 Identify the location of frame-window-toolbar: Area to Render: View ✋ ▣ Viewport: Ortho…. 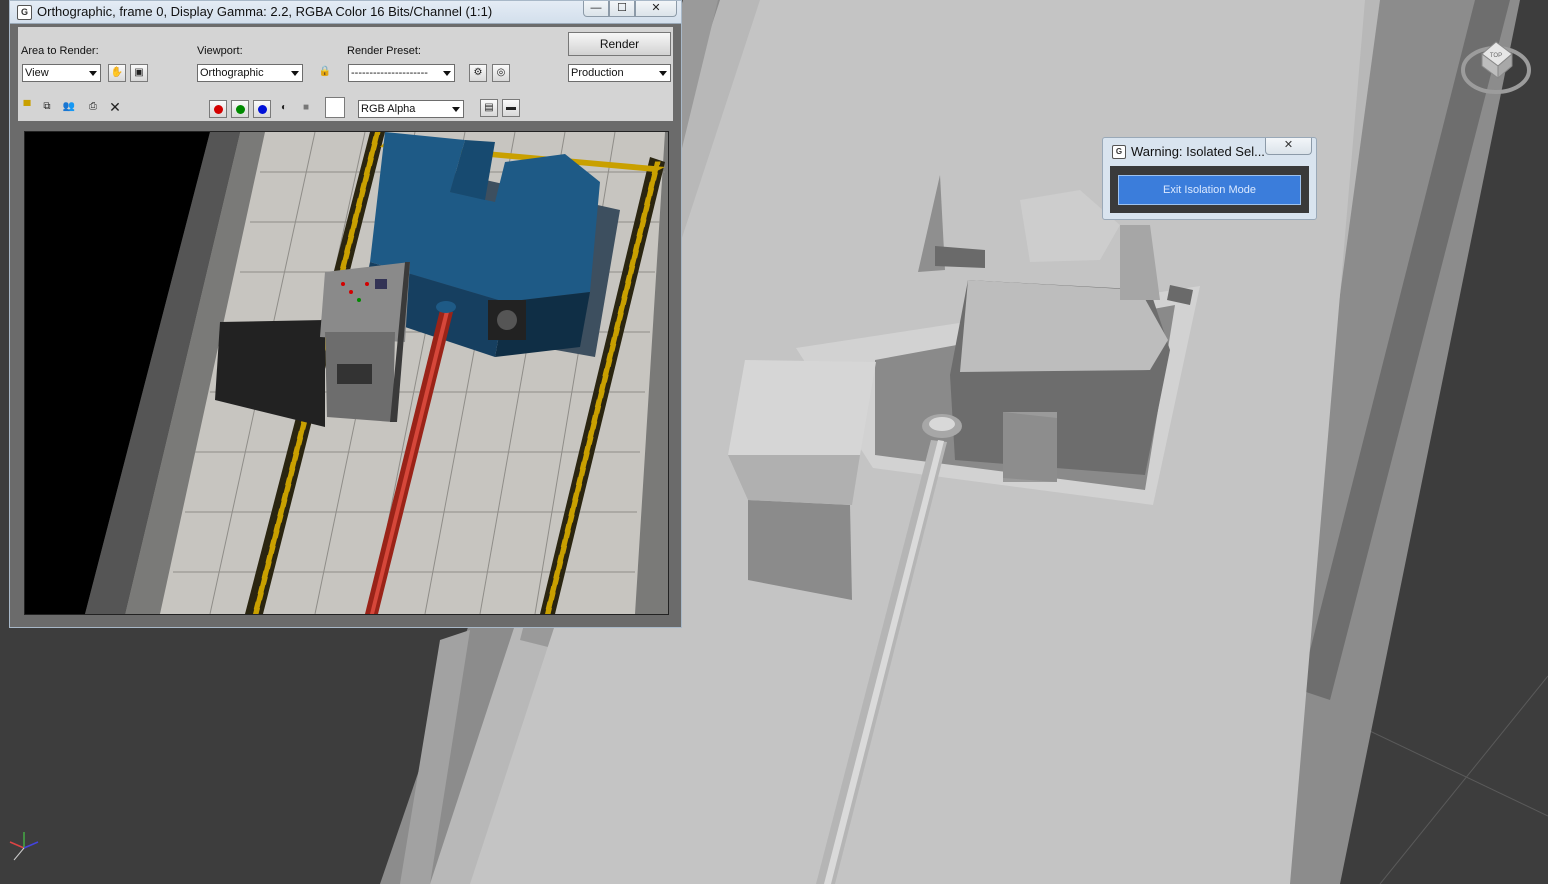
(345, 74).